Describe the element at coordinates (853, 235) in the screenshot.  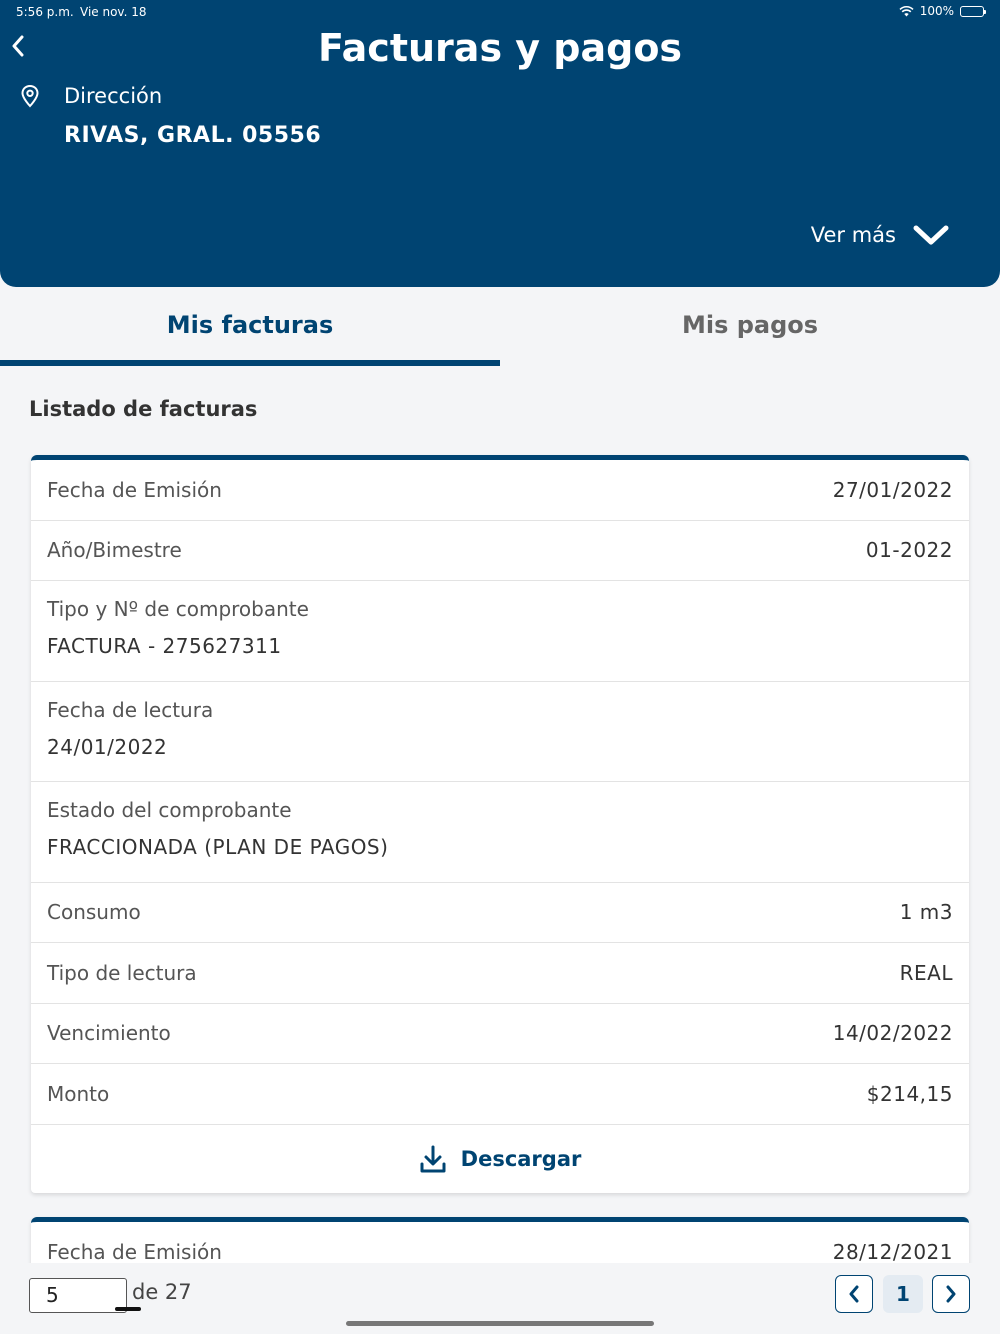
I see `ver-mas-label: Ver más` at that location.